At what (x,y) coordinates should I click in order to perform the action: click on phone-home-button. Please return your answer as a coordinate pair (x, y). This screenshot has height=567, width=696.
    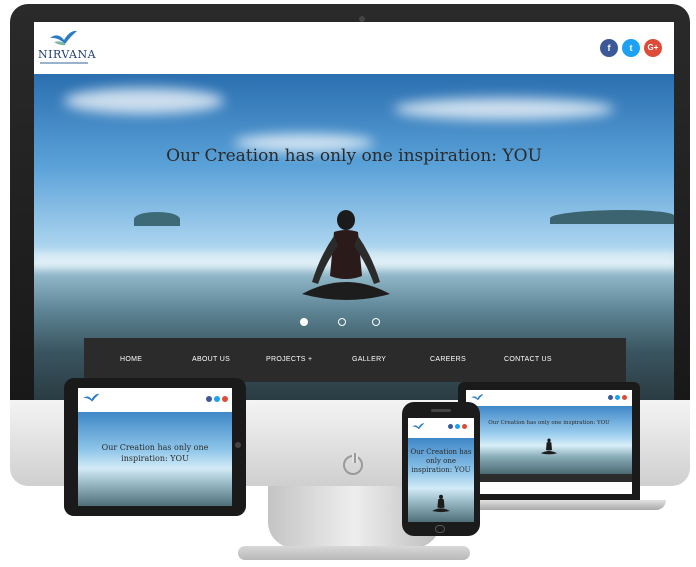
    Looking at the image, I should click on (440, 529).